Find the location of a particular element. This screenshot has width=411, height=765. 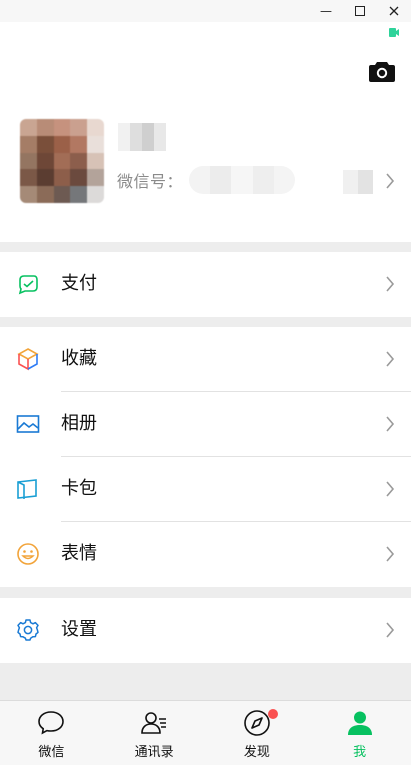

tab-chats-label: 微信 is located at coordinates (51, 752).